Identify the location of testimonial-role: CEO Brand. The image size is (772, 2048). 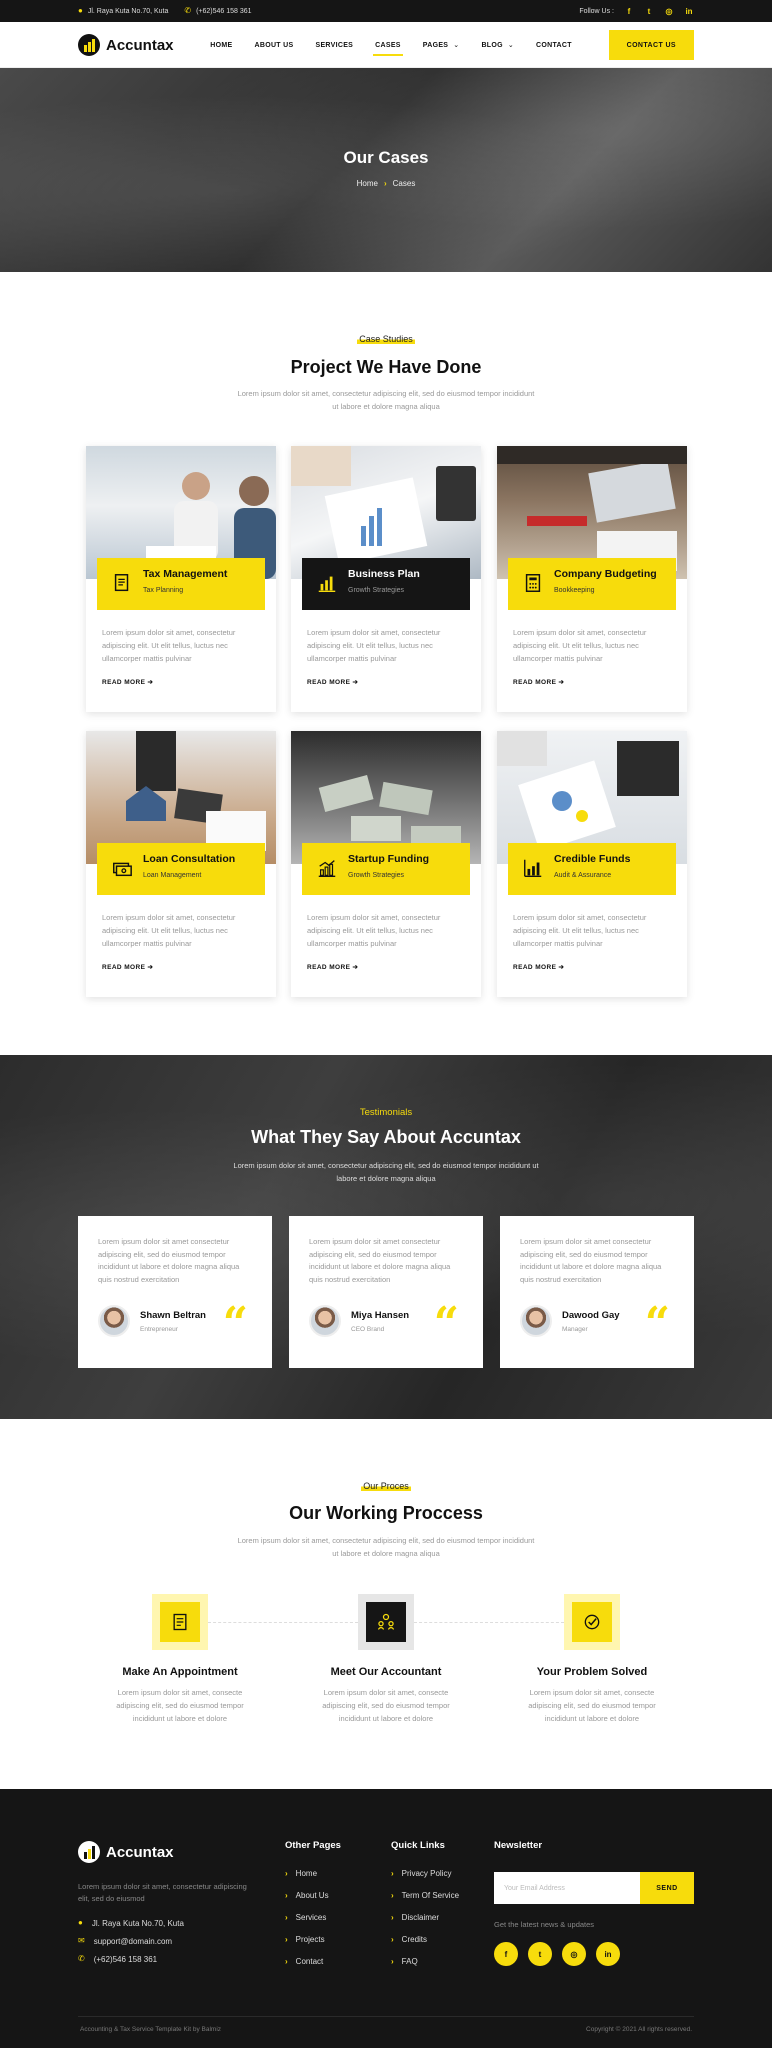
(368, 1329).